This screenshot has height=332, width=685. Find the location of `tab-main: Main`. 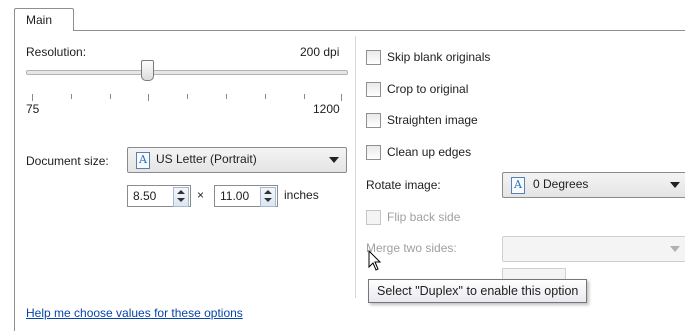

tab-main: Main is located at coordinates (44, 19).